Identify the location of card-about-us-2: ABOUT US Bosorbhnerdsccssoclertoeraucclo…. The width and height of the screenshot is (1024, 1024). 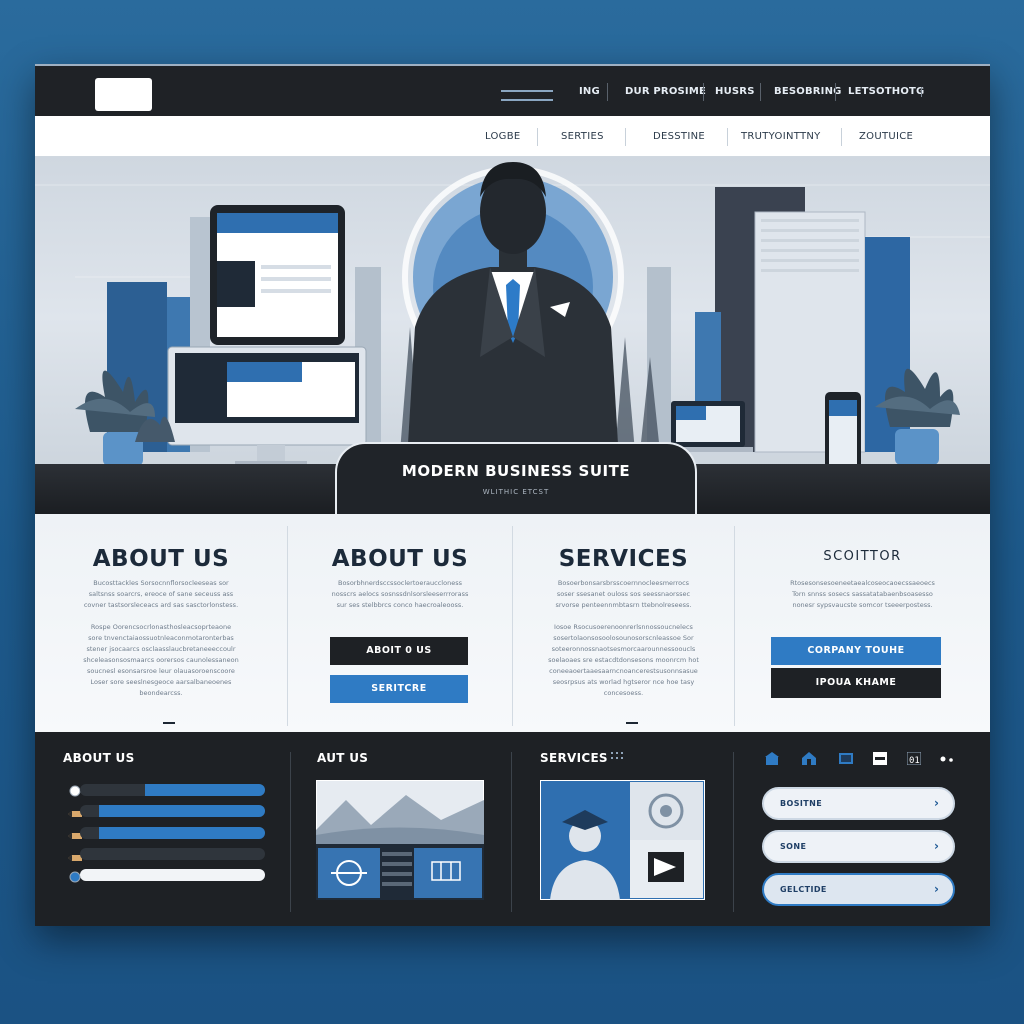
(400, 623).